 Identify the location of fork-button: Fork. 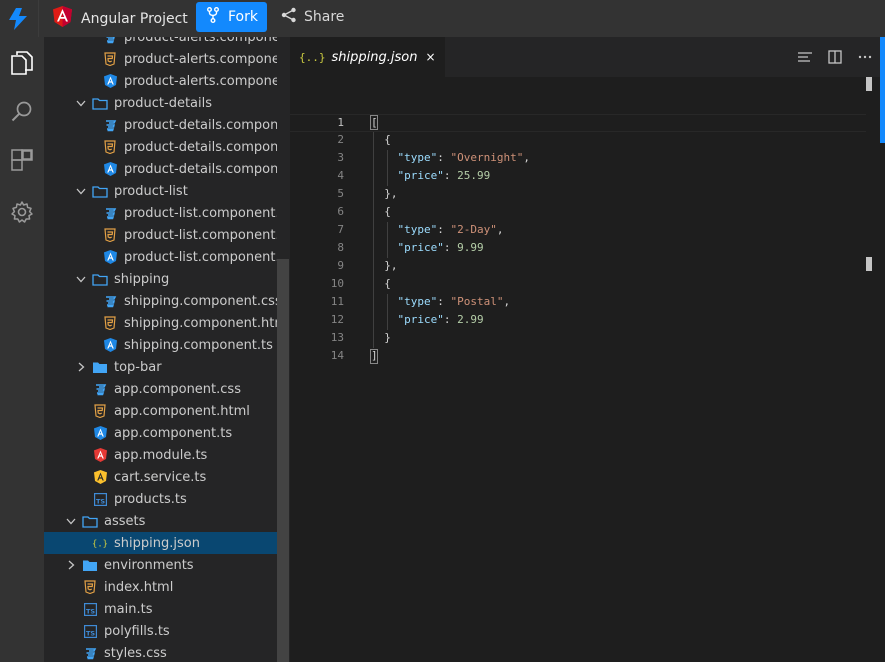
(231, 17).